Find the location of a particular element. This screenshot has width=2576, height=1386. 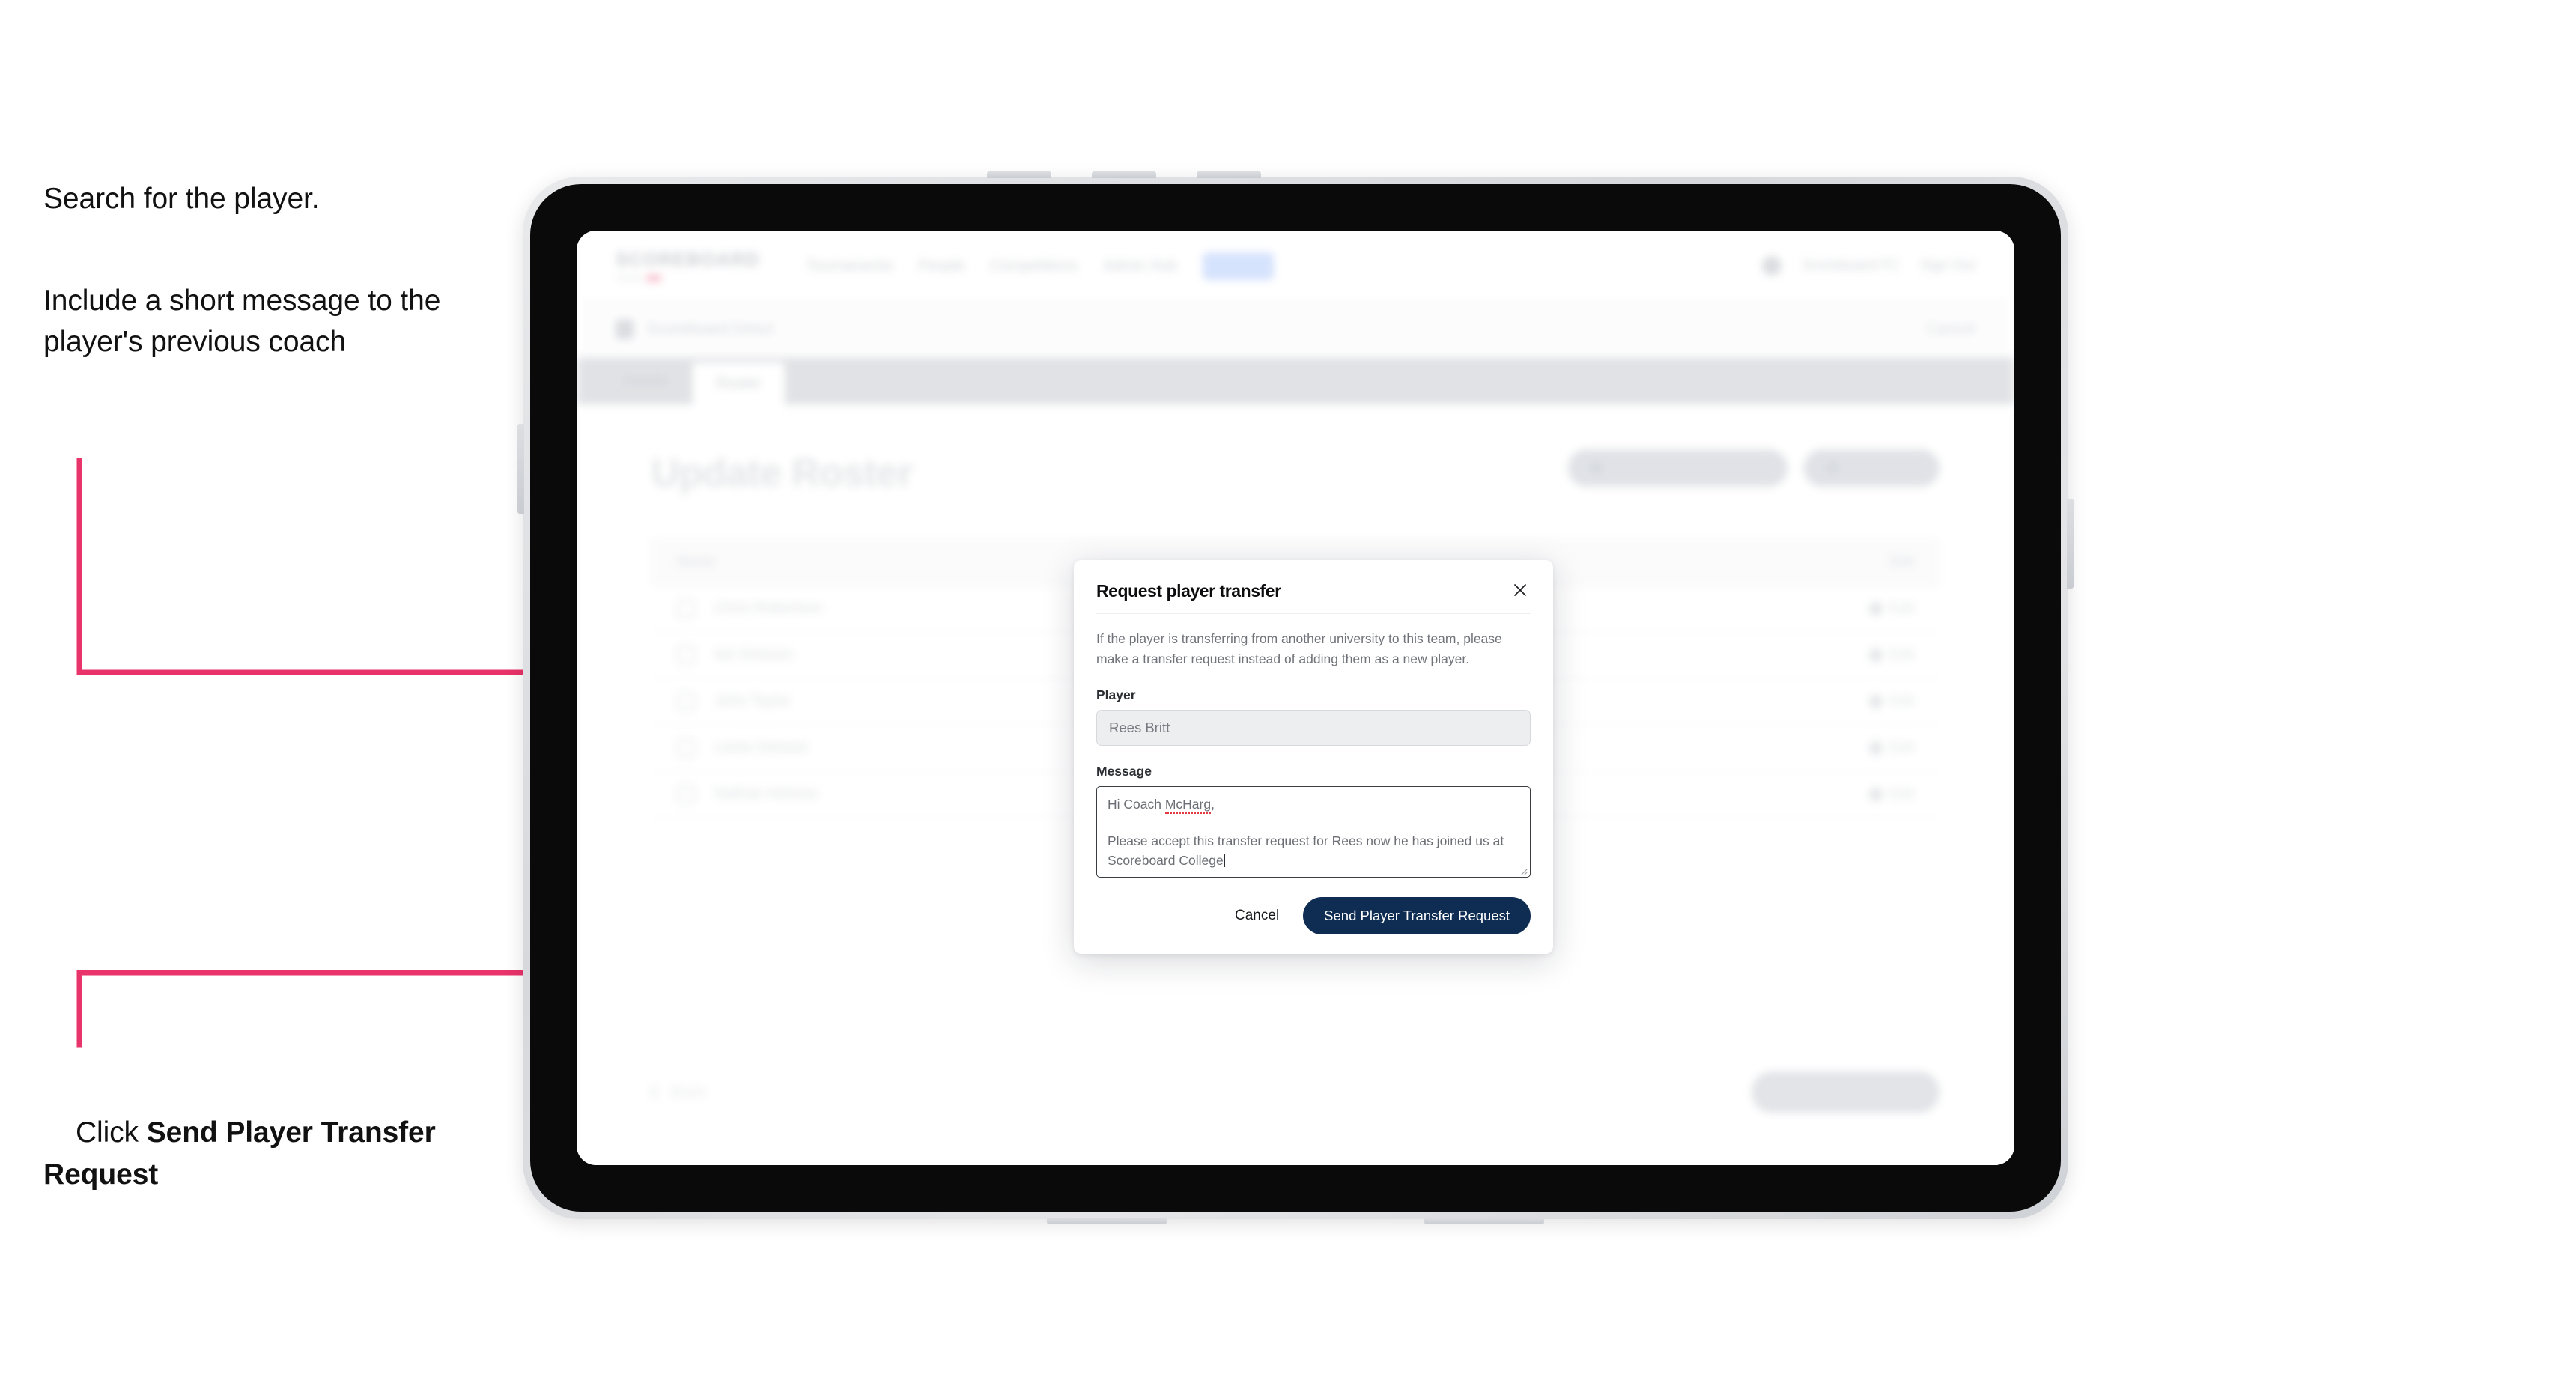

tab-bar: Details Roster is located at coordinates (1295, 381).